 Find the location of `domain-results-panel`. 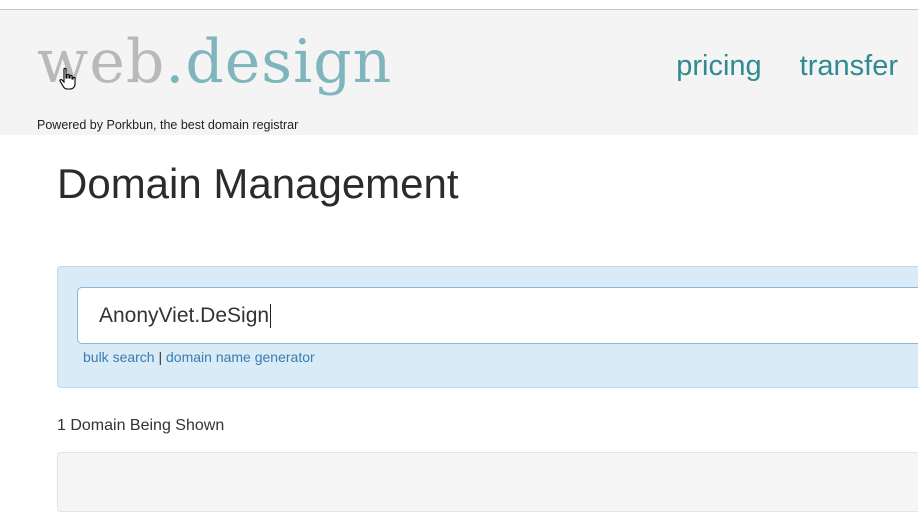

domain-results-panel is located at coordinates (487, 482).